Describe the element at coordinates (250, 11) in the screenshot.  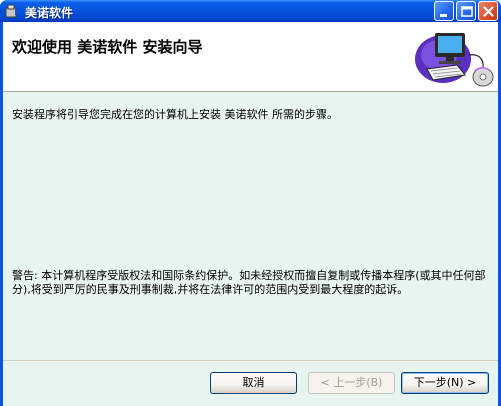
I see `title-bar: 美诺软件` at that location.